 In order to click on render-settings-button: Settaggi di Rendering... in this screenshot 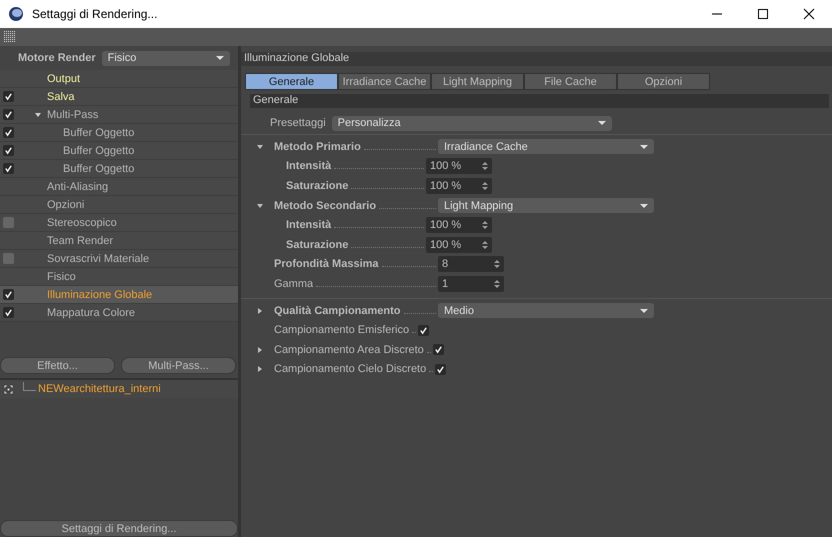, I will do `click(119, 528)`.